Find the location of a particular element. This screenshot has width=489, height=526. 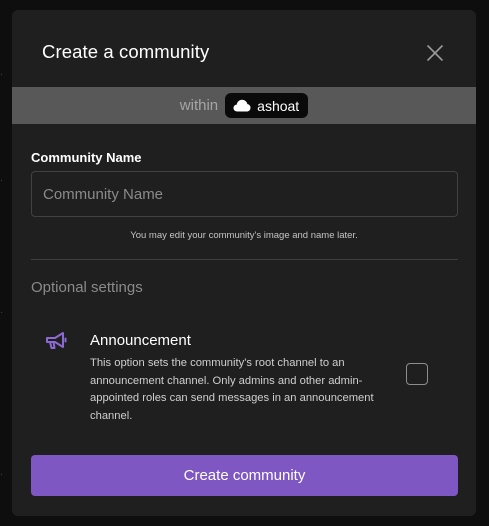

within-community-bar: within ashoat is located at coordinates (244, 105).